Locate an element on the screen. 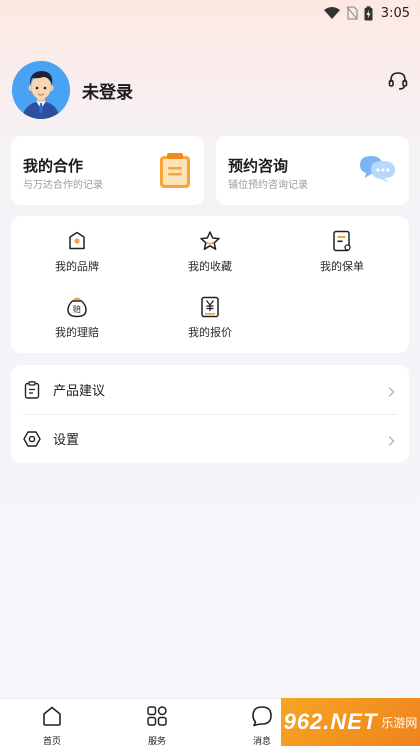  tab-services: 服务 is located at coordinates (157, 725).